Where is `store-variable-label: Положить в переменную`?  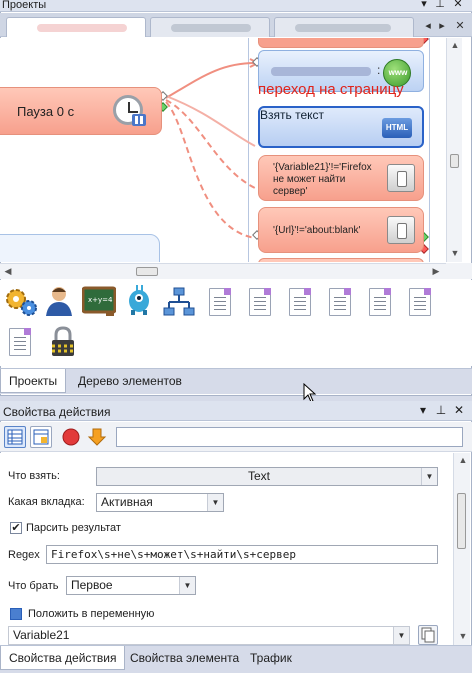 store-variable-label: Положить в переменную is located at coordinates (91, 614).